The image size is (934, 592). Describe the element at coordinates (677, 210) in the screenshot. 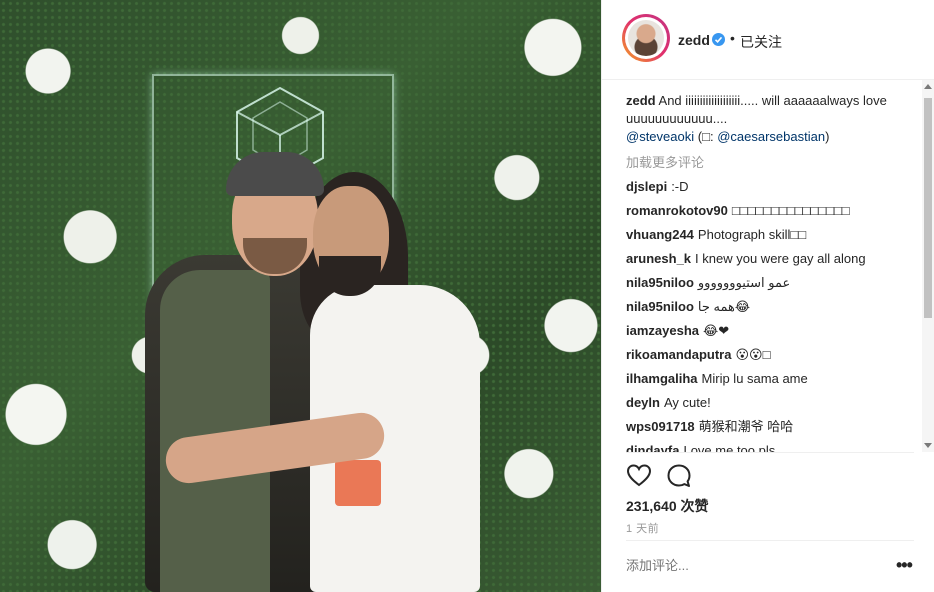

I see `comment-author: romanrokotov90` at that location.